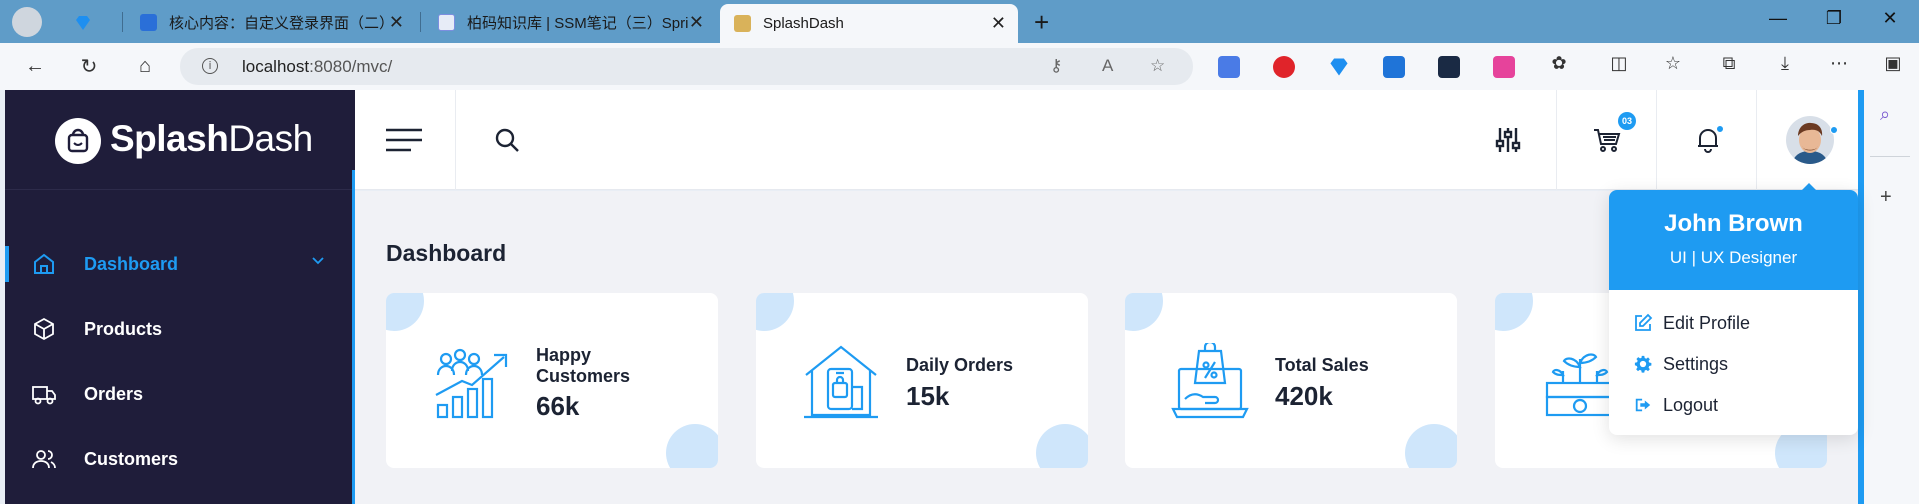 The image size is (1919, 504). I want to click on adblock-extension-icon, so click(1284, 67).